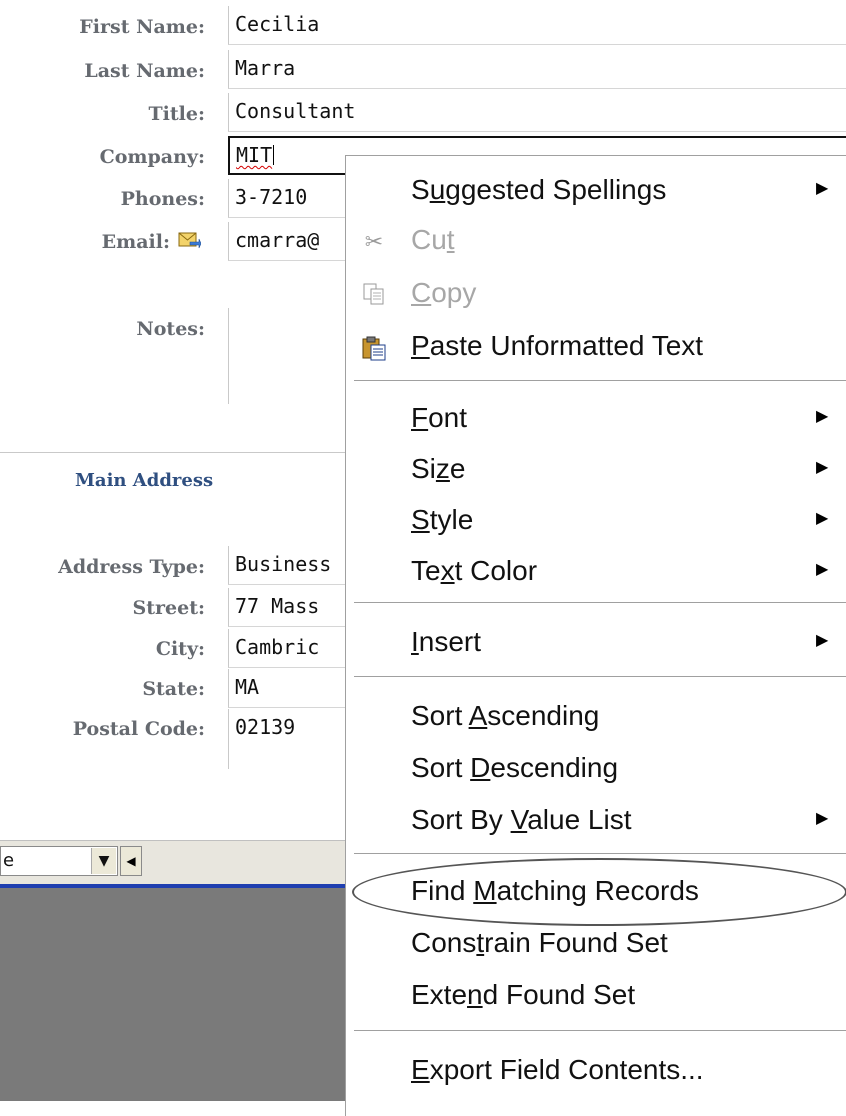 The image size is (846, 1116). Describe the element at coordinates (289, 356) in the screenshot. I see `notes-field` at that location.